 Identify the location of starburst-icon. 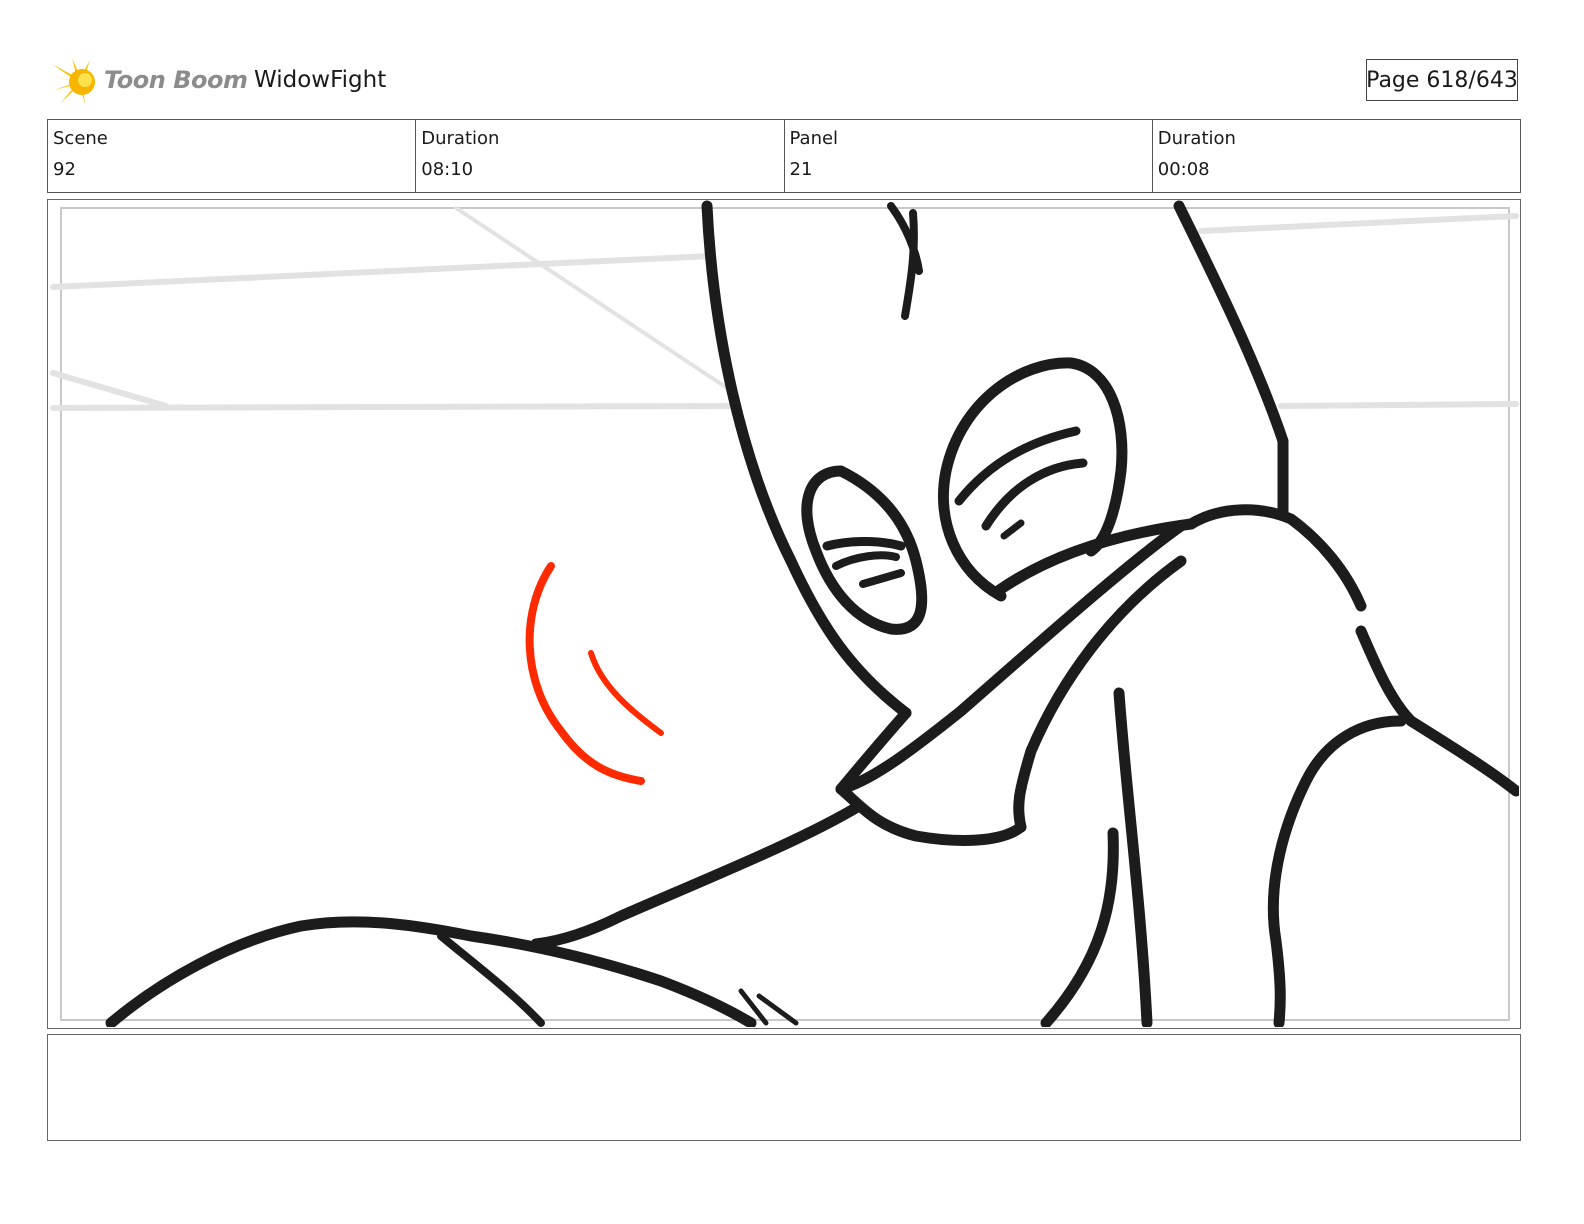
(72, 82).